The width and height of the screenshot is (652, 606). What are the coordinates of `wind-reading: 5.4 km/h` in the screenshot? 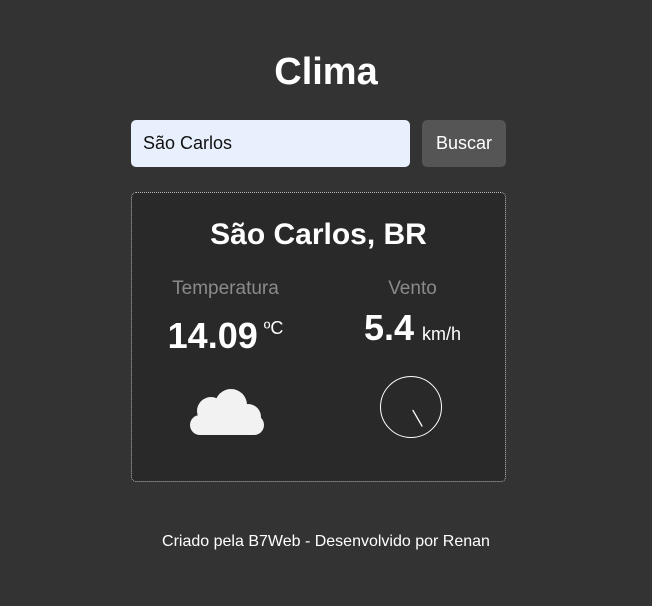 It's located at (412, 332).